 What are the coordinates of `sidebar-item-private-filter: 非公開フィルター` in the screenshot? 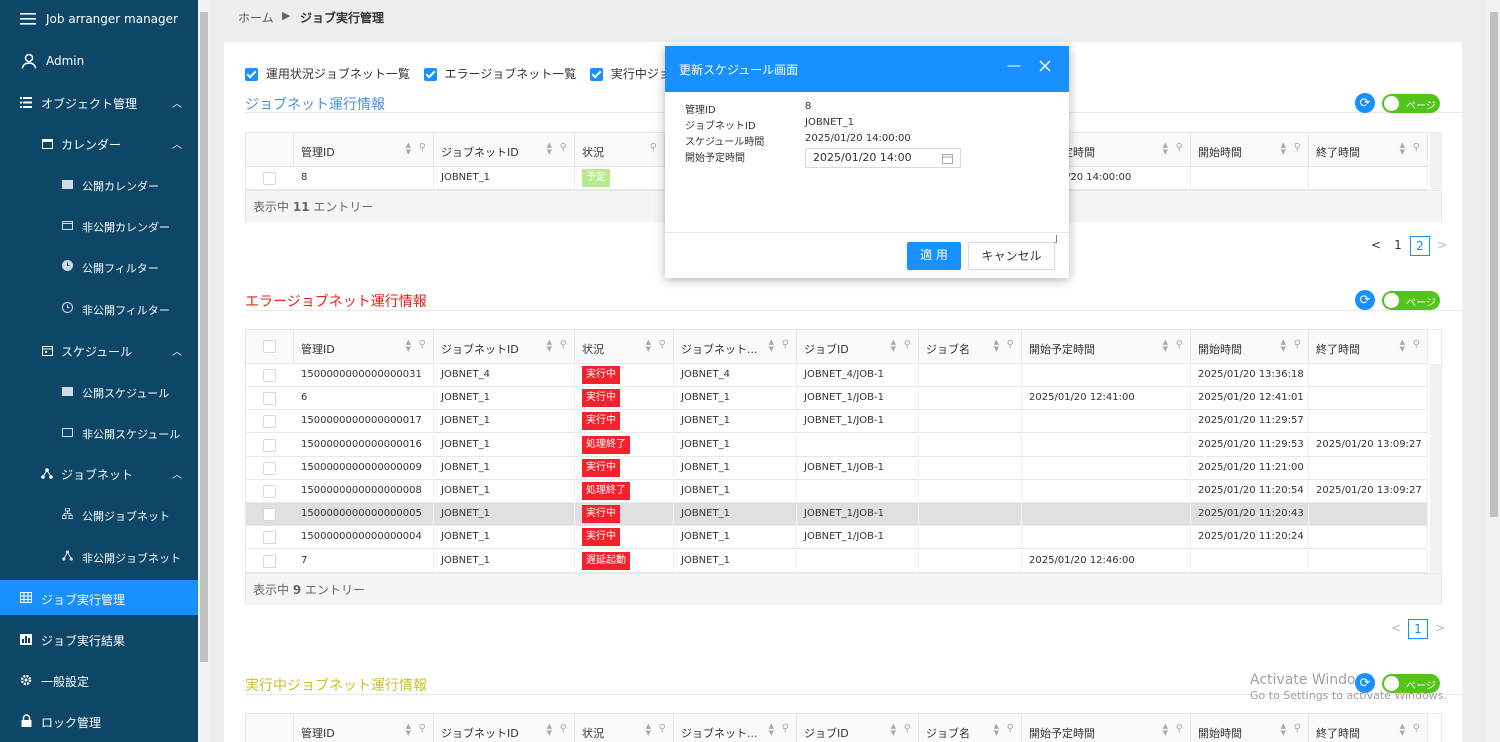 It's located at (99, 308).